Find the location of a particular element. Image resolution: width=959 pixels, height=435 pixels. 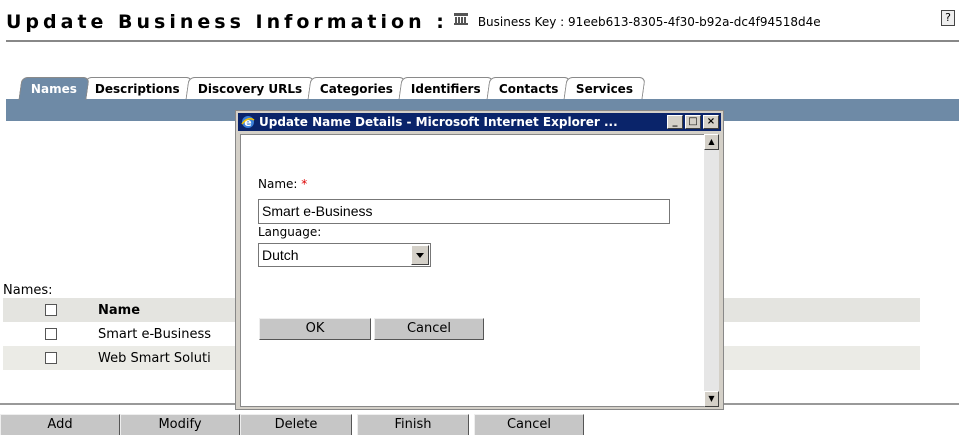

tab-services: Services is located at coordinates (604, 88).